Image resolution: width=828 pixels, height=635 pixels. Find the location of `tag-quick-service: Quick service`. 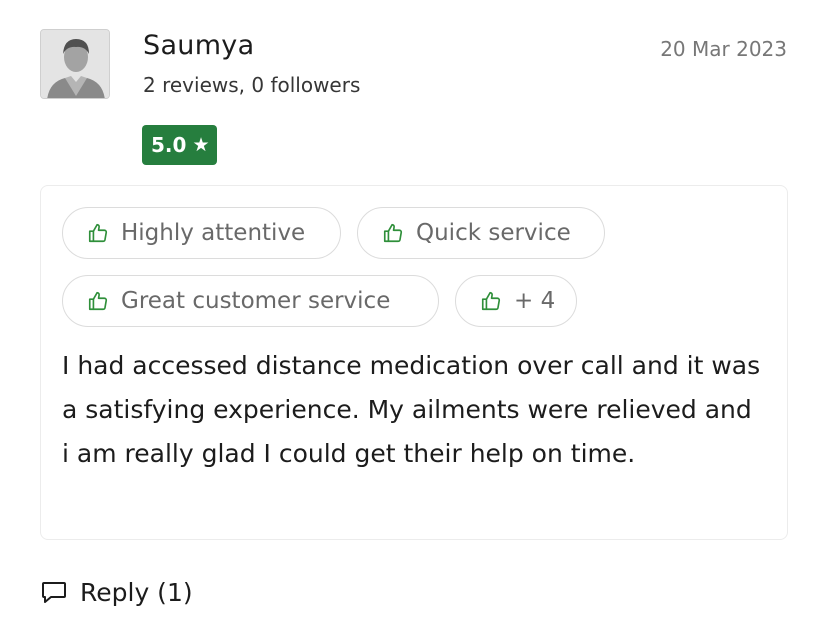

tag-quick-service: Quick service is located at coordinates (481, 233).